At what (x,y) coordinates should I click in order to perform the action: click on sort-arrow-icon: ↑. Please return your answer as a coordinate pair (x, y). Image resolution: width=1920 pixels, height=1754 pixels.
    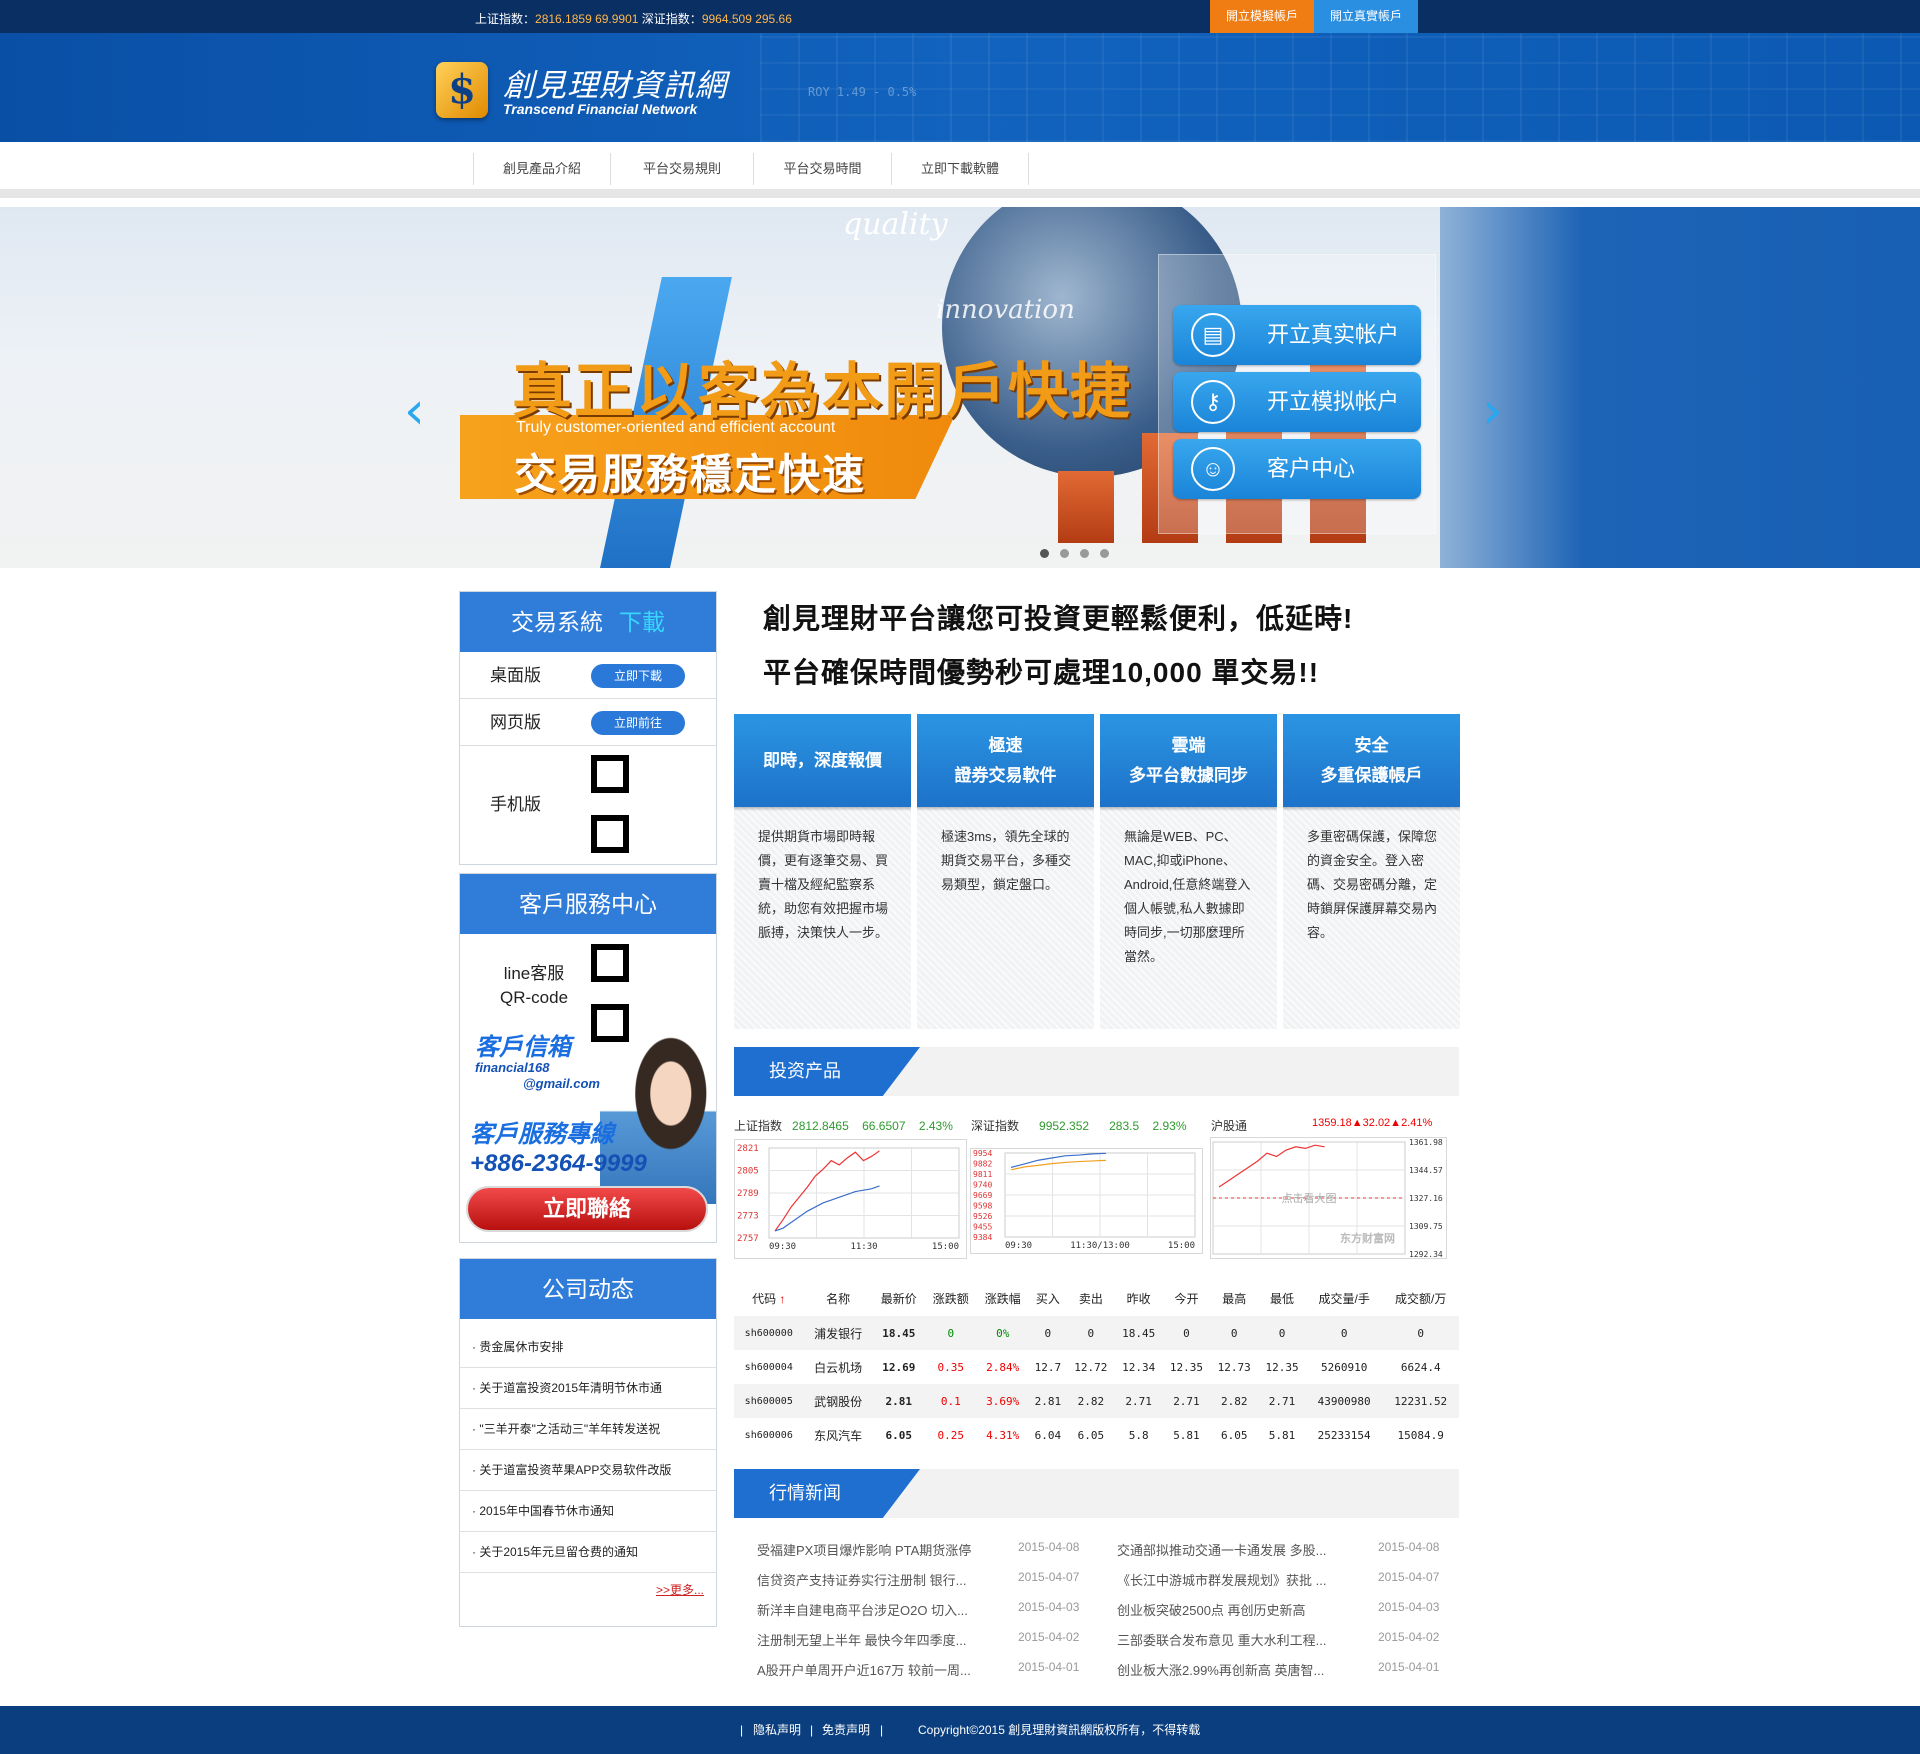
    Looking at the image, I should click on (780, 1299).